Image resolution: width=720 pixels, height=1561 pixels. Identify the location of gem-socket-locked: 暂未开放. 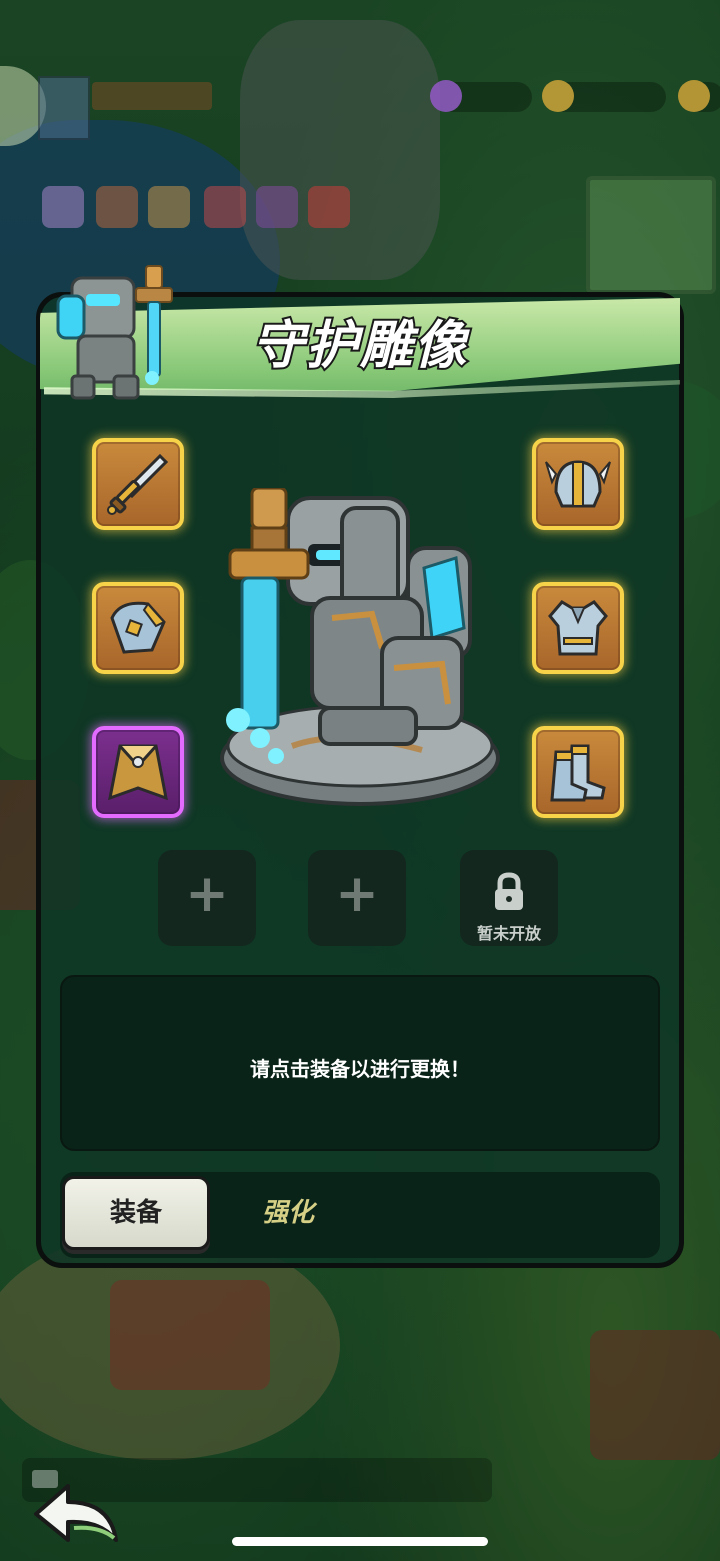
(509, 898).